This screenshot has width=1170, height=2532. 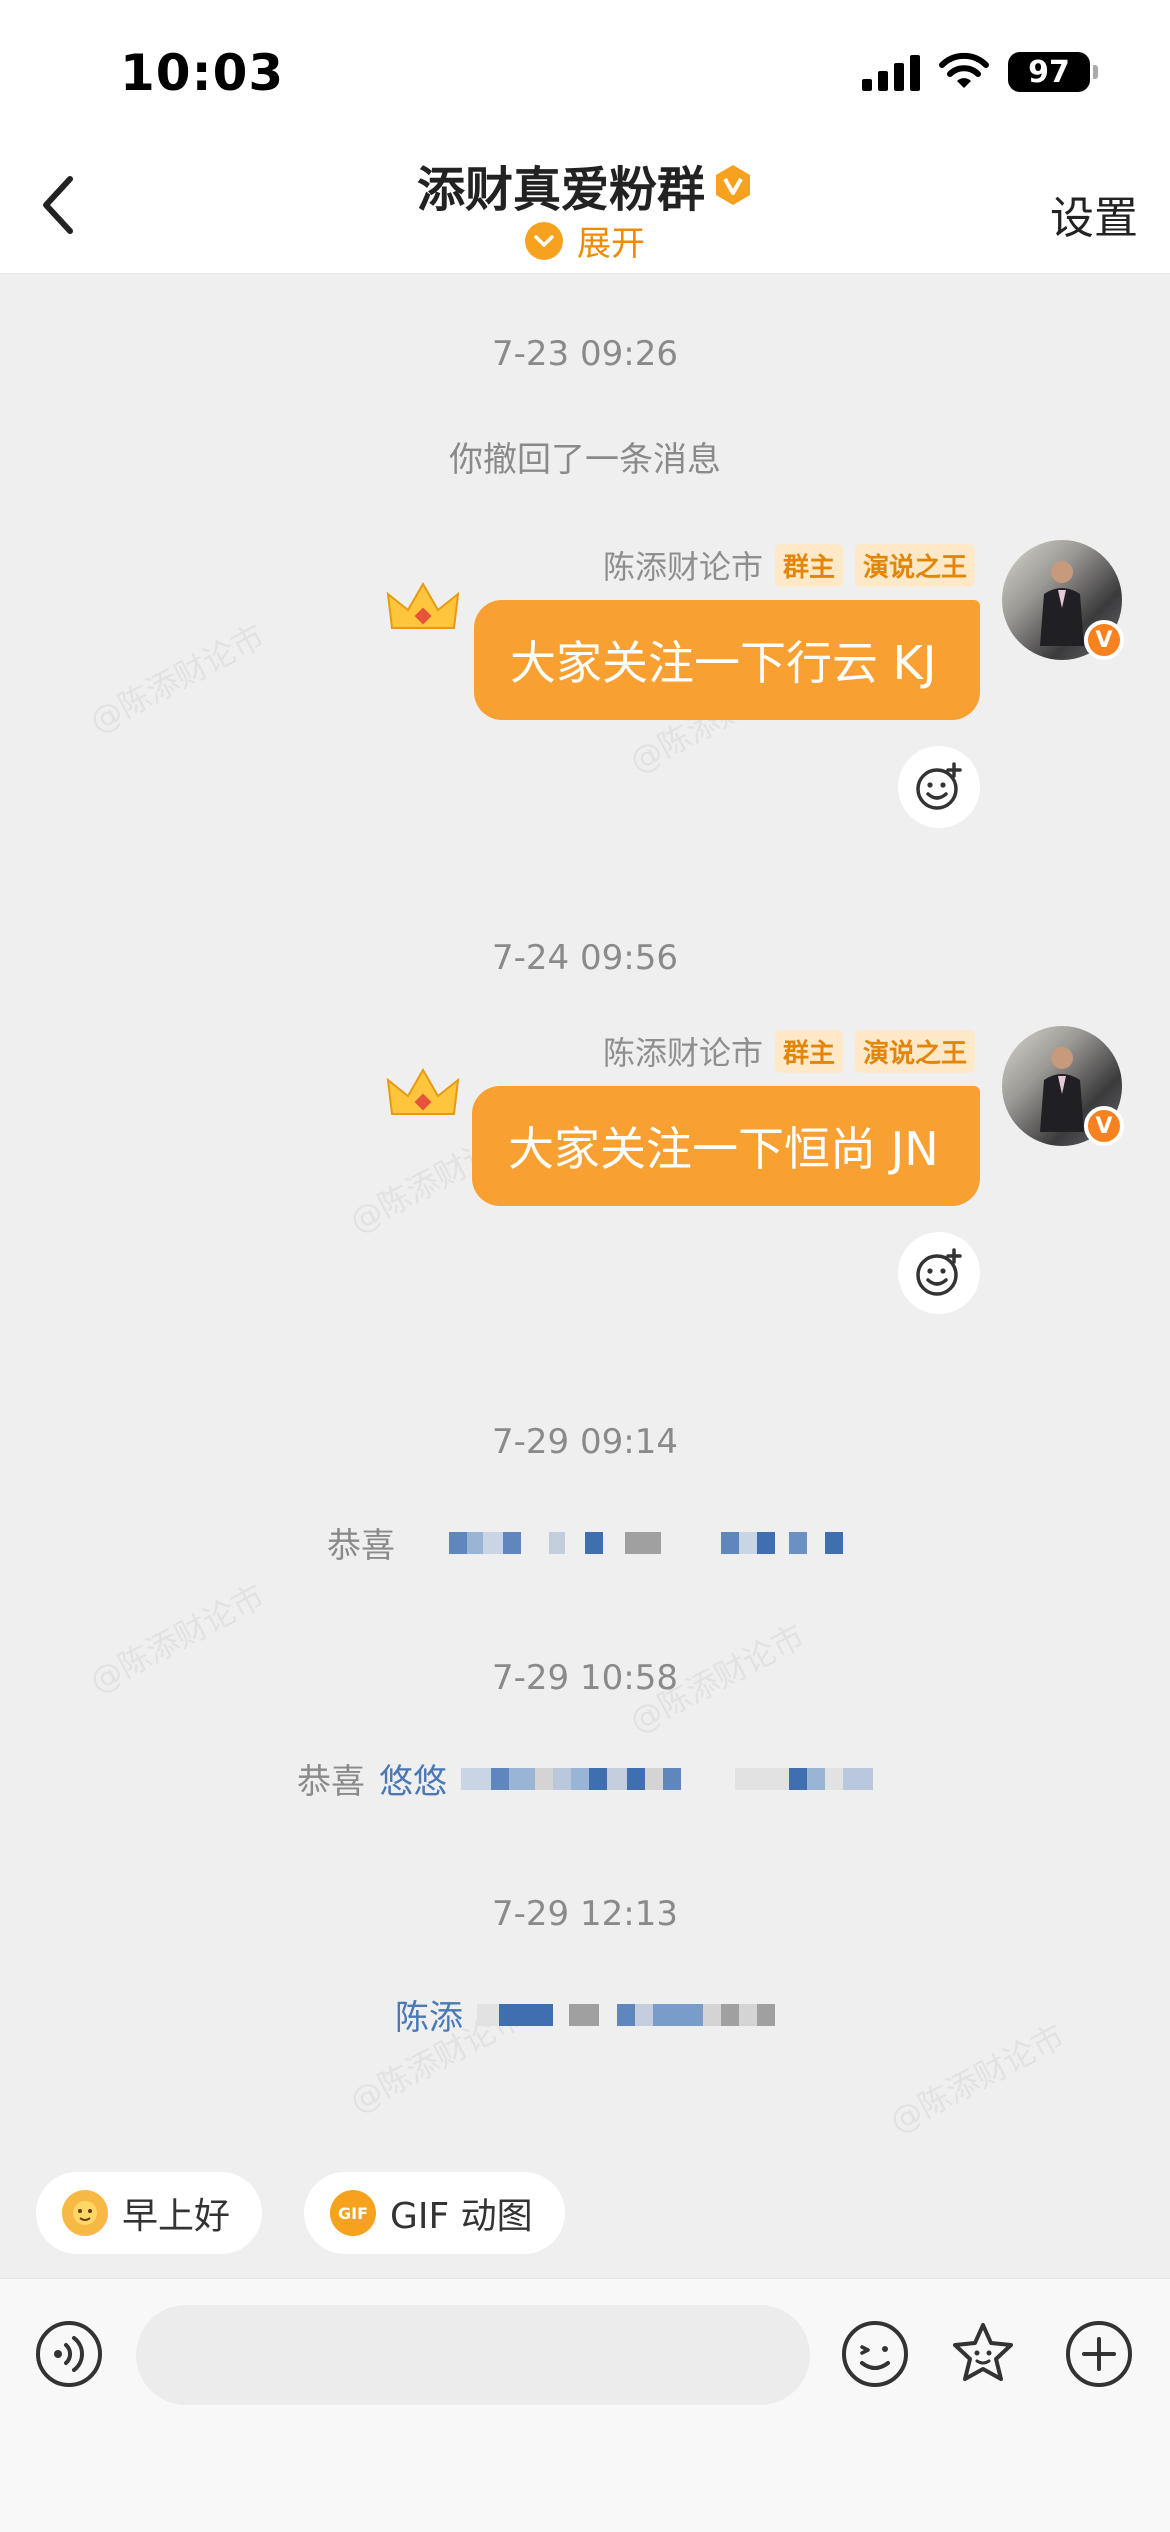 What do you see at coordinates (585, 958) in the screenshot?
I see `timestamp: 7-24 09:56` at bounding box center [585, 958].